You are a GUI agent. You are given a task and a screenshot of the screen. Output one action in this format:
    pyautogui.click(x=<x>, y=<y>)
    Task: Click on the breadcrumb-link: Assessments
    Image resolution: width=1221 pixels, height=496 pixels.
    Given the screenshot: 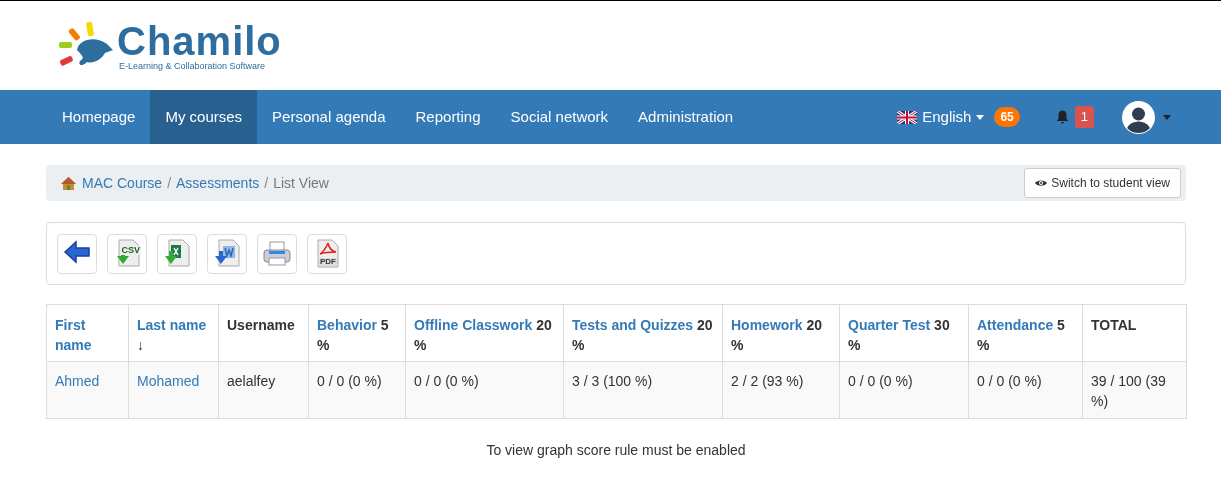 What is the action you would take?
    pyautogui.click(x=218, y=183)
    